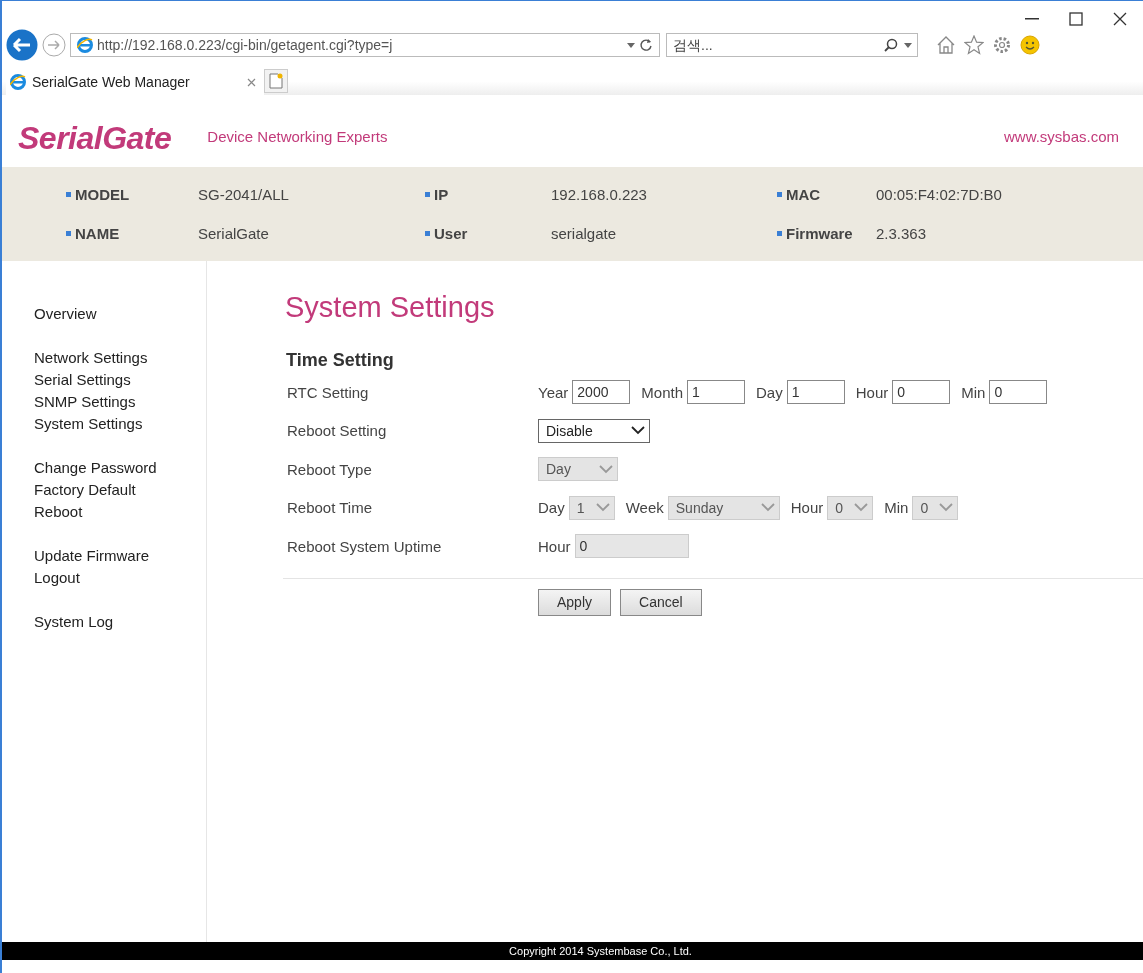  What do you see at coordinates (85, 402) in the screenshot?
I see `nav-link: SNMP Settings` at bounding box center [85, 402].